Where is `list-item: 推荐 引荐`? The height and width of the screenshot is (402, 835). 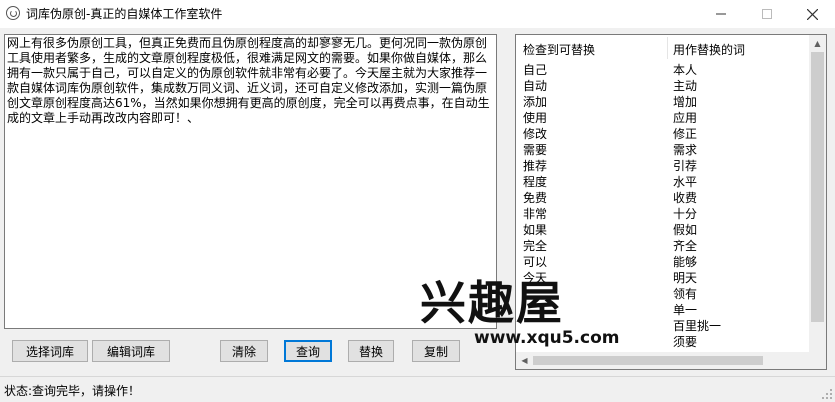 list-item: 推荐 引荐 is located at coordinates (664, 166).